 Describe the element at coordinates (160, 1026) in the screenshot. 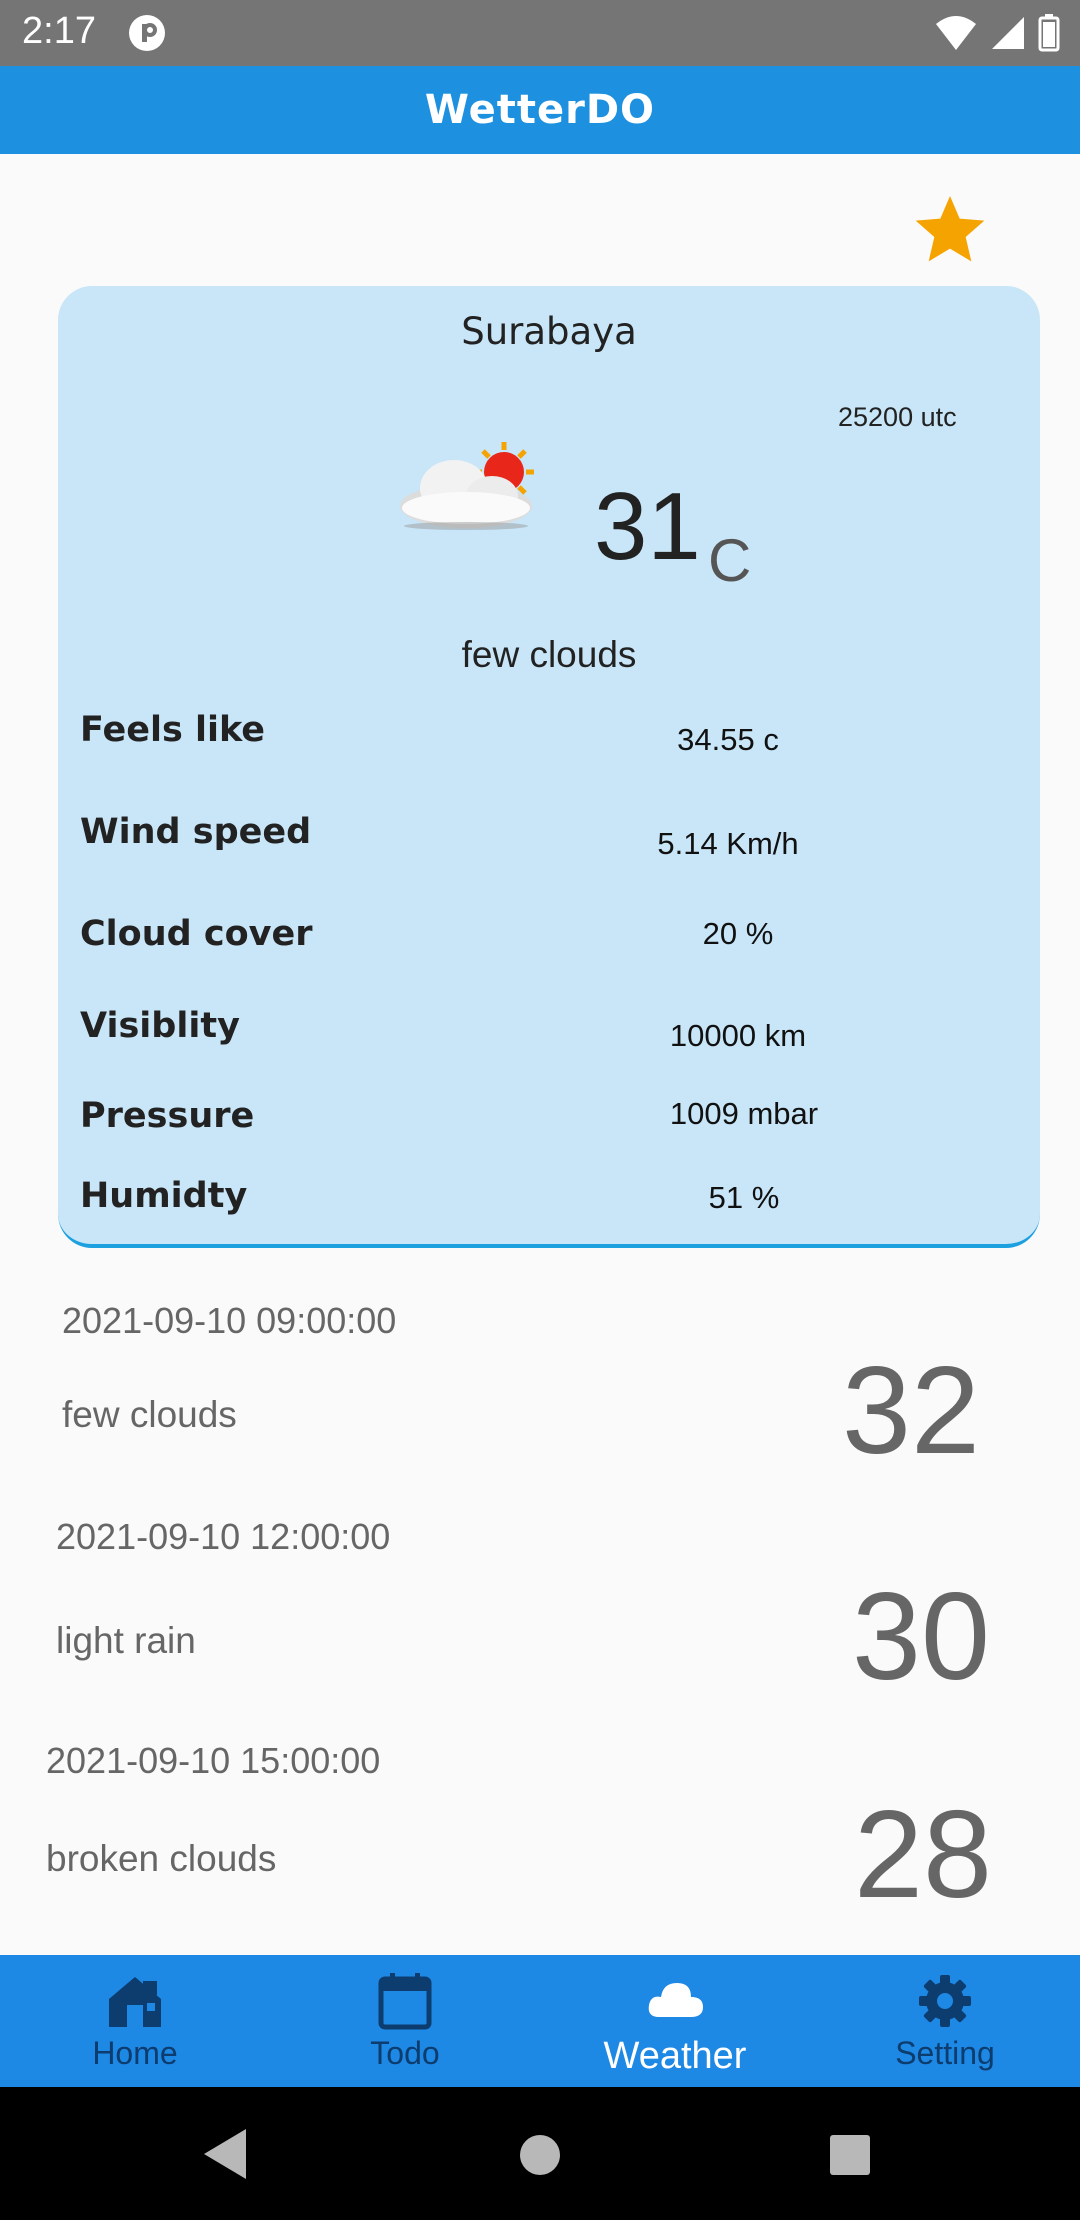

I see `detail-label: Visiblity` at that location.